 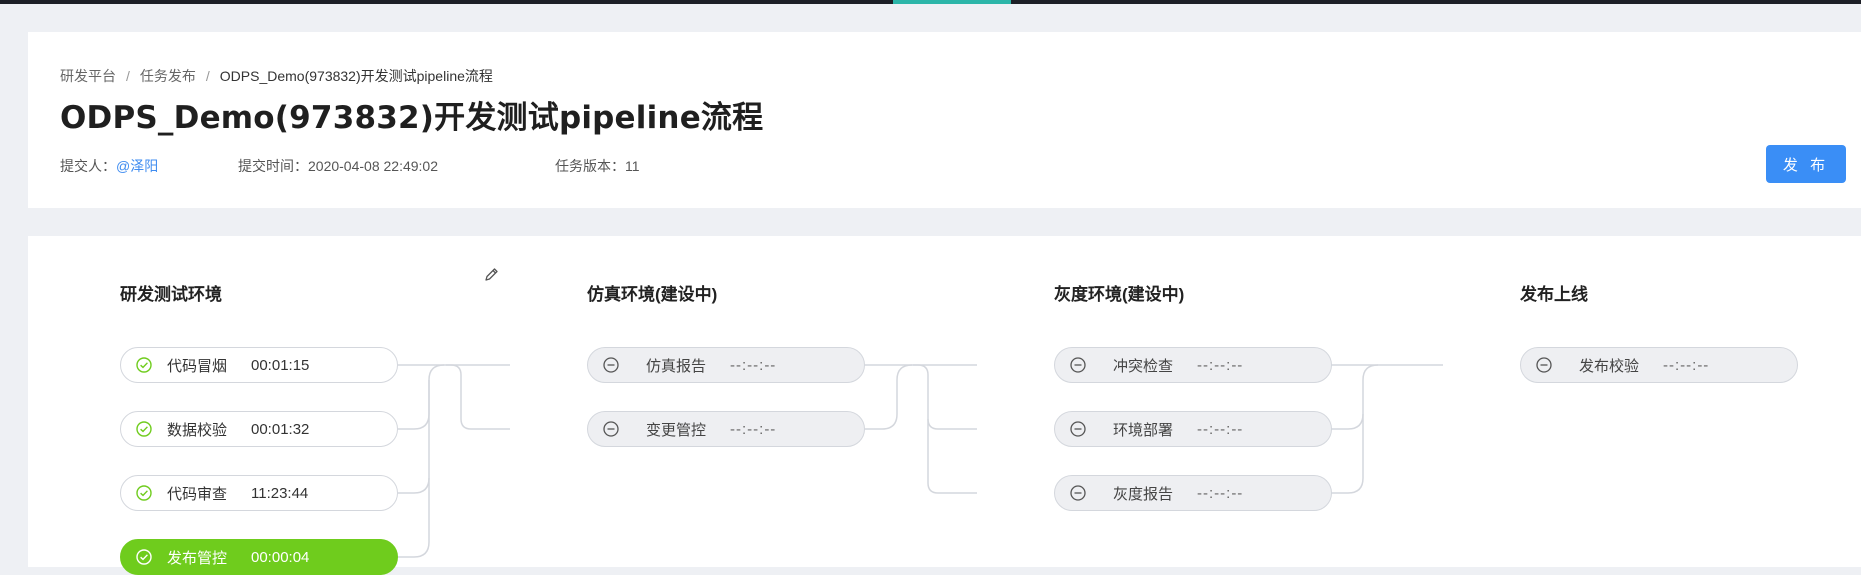 What do you see at coordinates (273, 166) in the screenshot?
I see `submit-time-label: 提交时间：` at bounding box center [273, 166].